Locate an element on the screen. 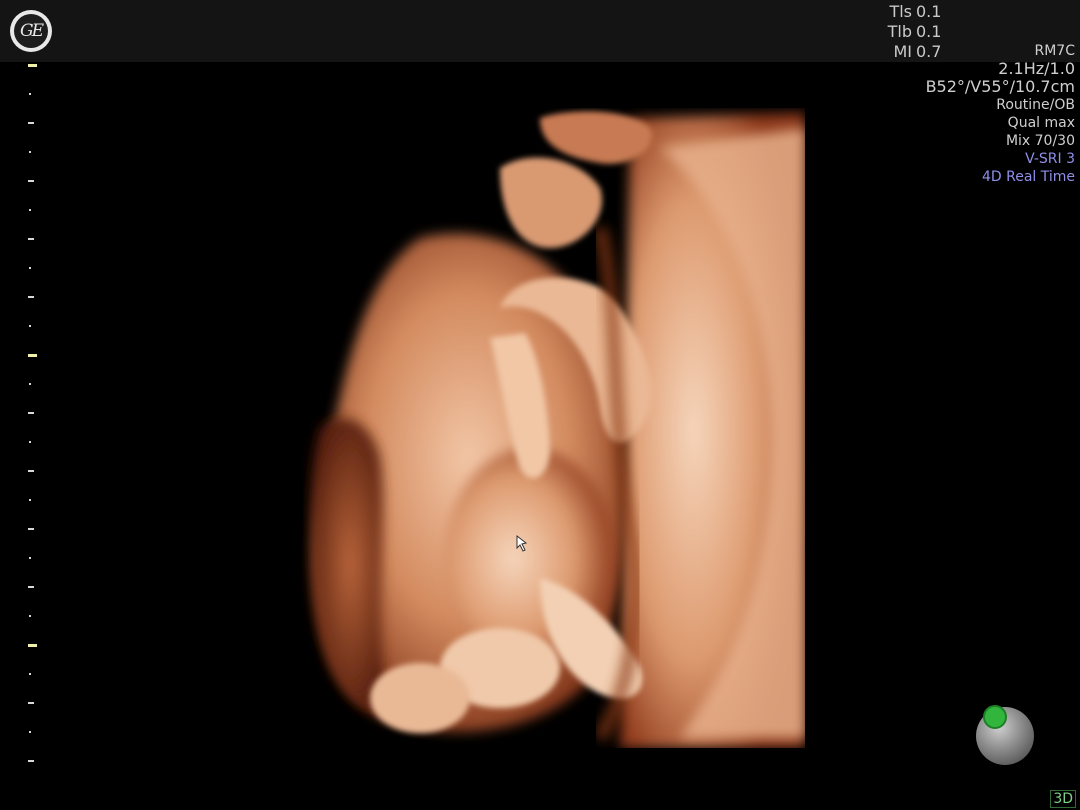 The width and height of the screenshot is (1080, 810). tlb-label: Tlb is located at coordinates (899, 31).